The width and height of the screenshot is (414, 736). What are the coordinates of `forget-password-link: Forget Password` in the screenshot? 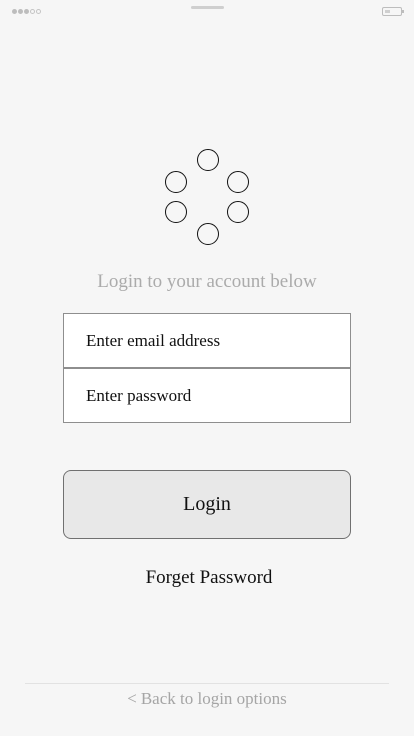 It's located at (207, 578).